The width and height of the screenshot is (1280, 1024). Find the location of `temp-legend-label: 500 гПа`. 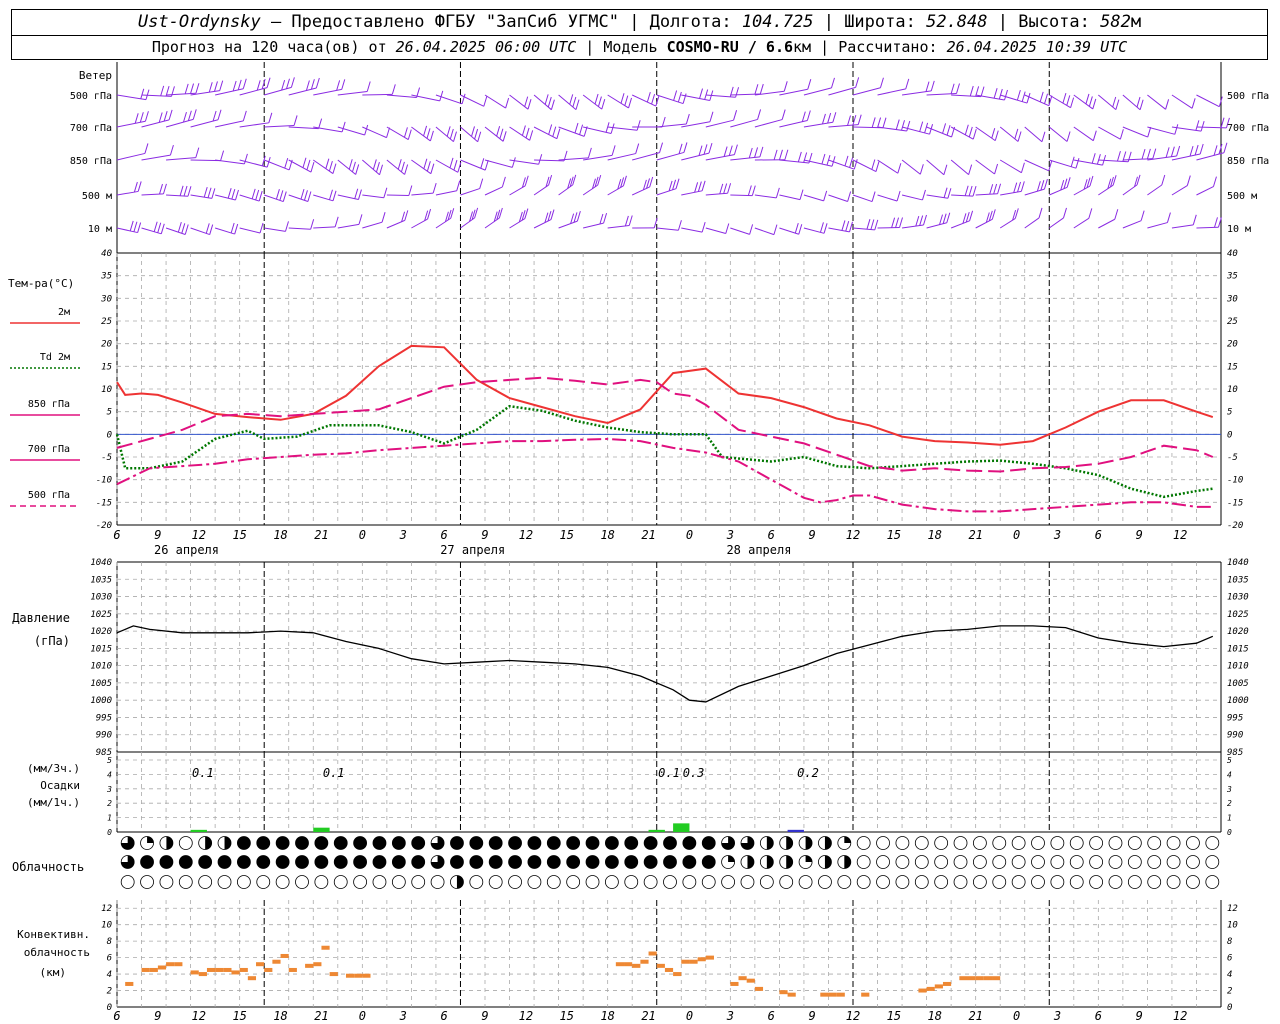

temp-legend-label: 500 гПа is located at coordinates (49, 495).